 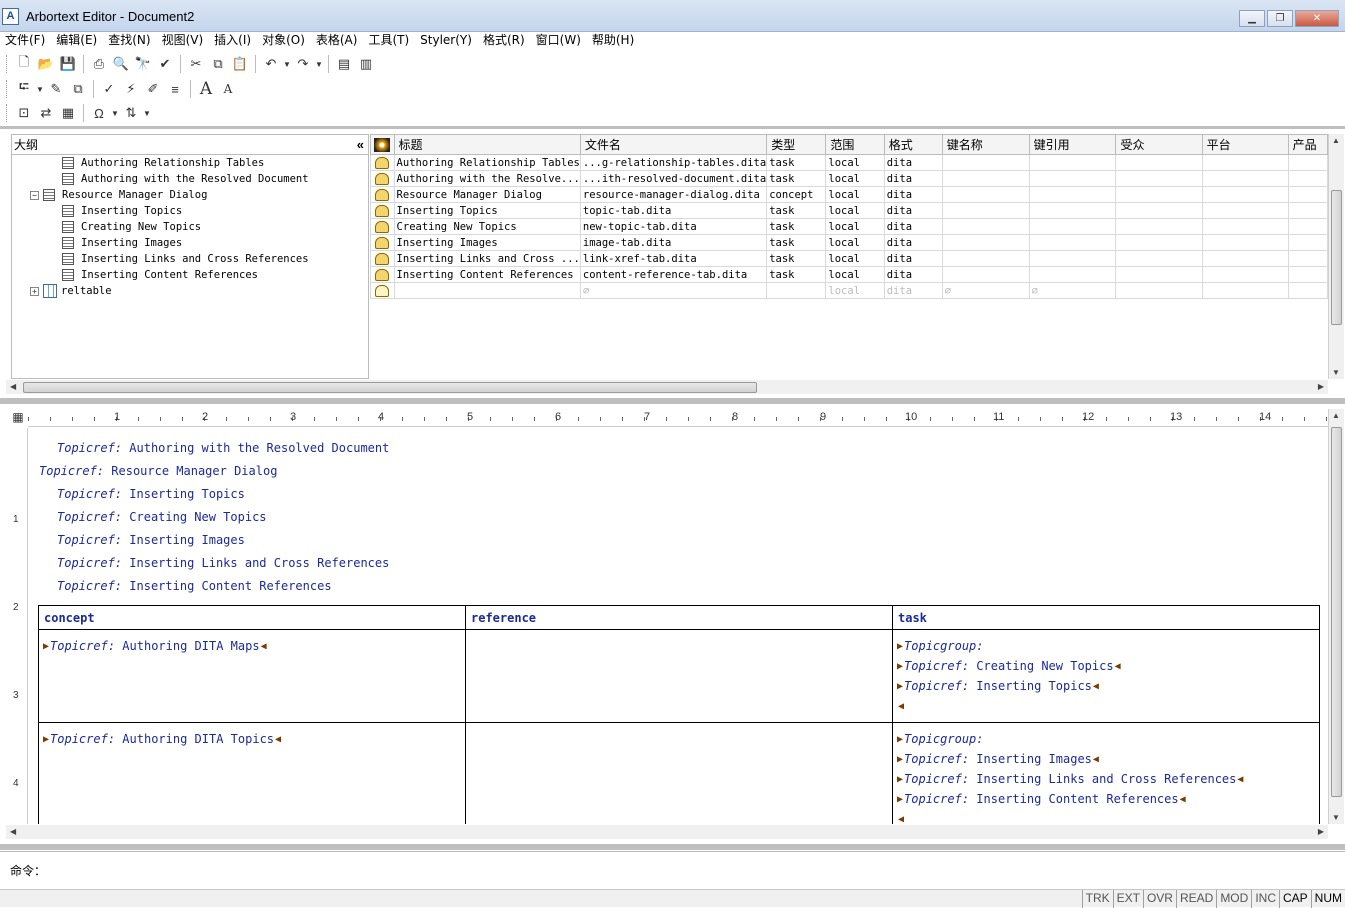 I want to click on editor-vertical-scrollbar: ▲ ▼, so click(x=1336, y=616).